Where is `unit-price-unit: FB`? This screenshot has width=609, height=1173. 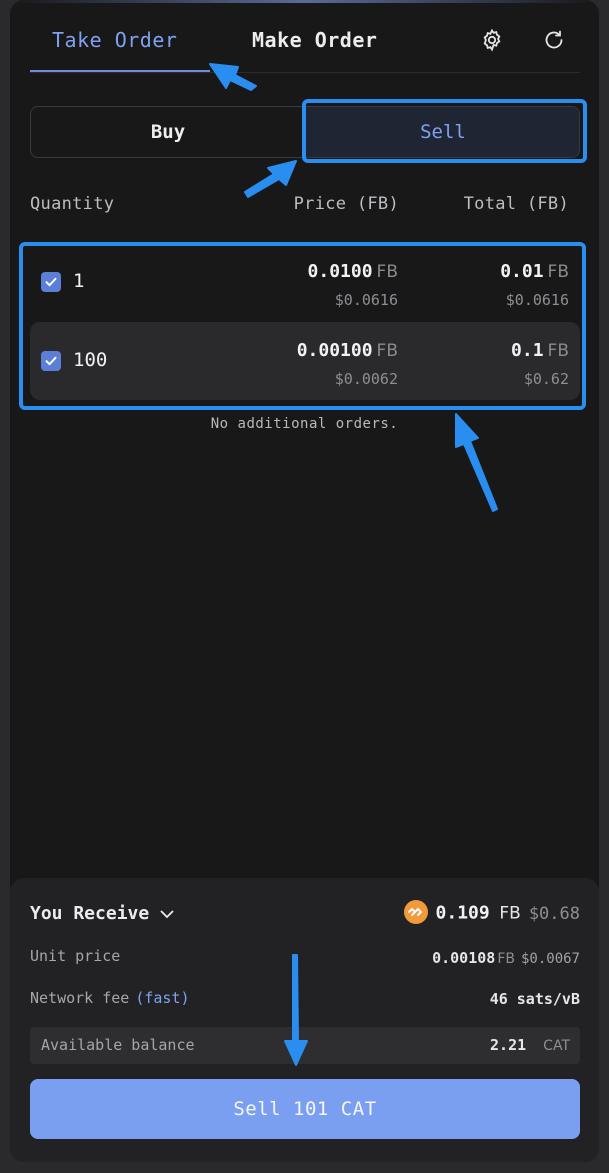 unit-price-unit: FB is located at coordinates (506, 959).